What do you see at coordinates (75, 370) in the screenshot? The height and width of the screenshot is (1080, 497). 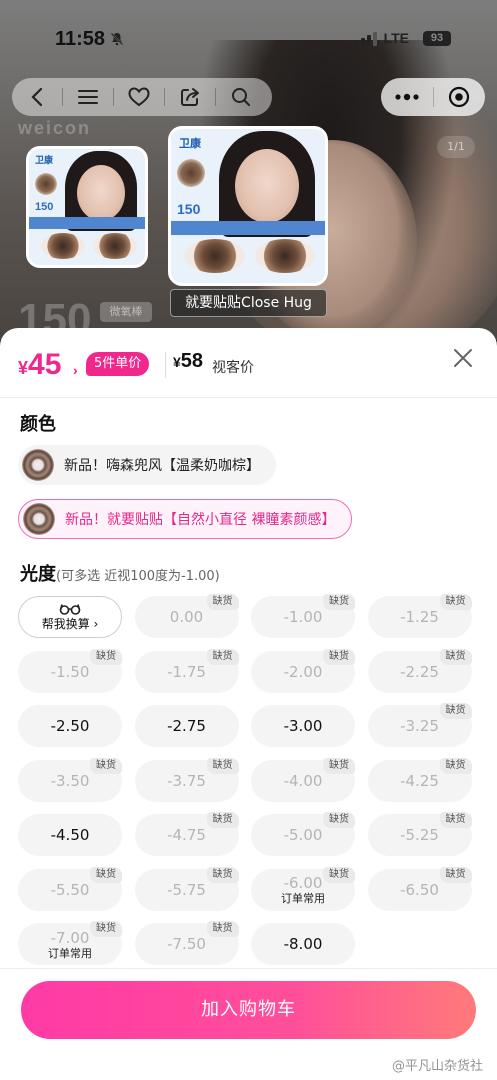 I see `chevron-right-icon: ›` at bounding box center [75, 370].